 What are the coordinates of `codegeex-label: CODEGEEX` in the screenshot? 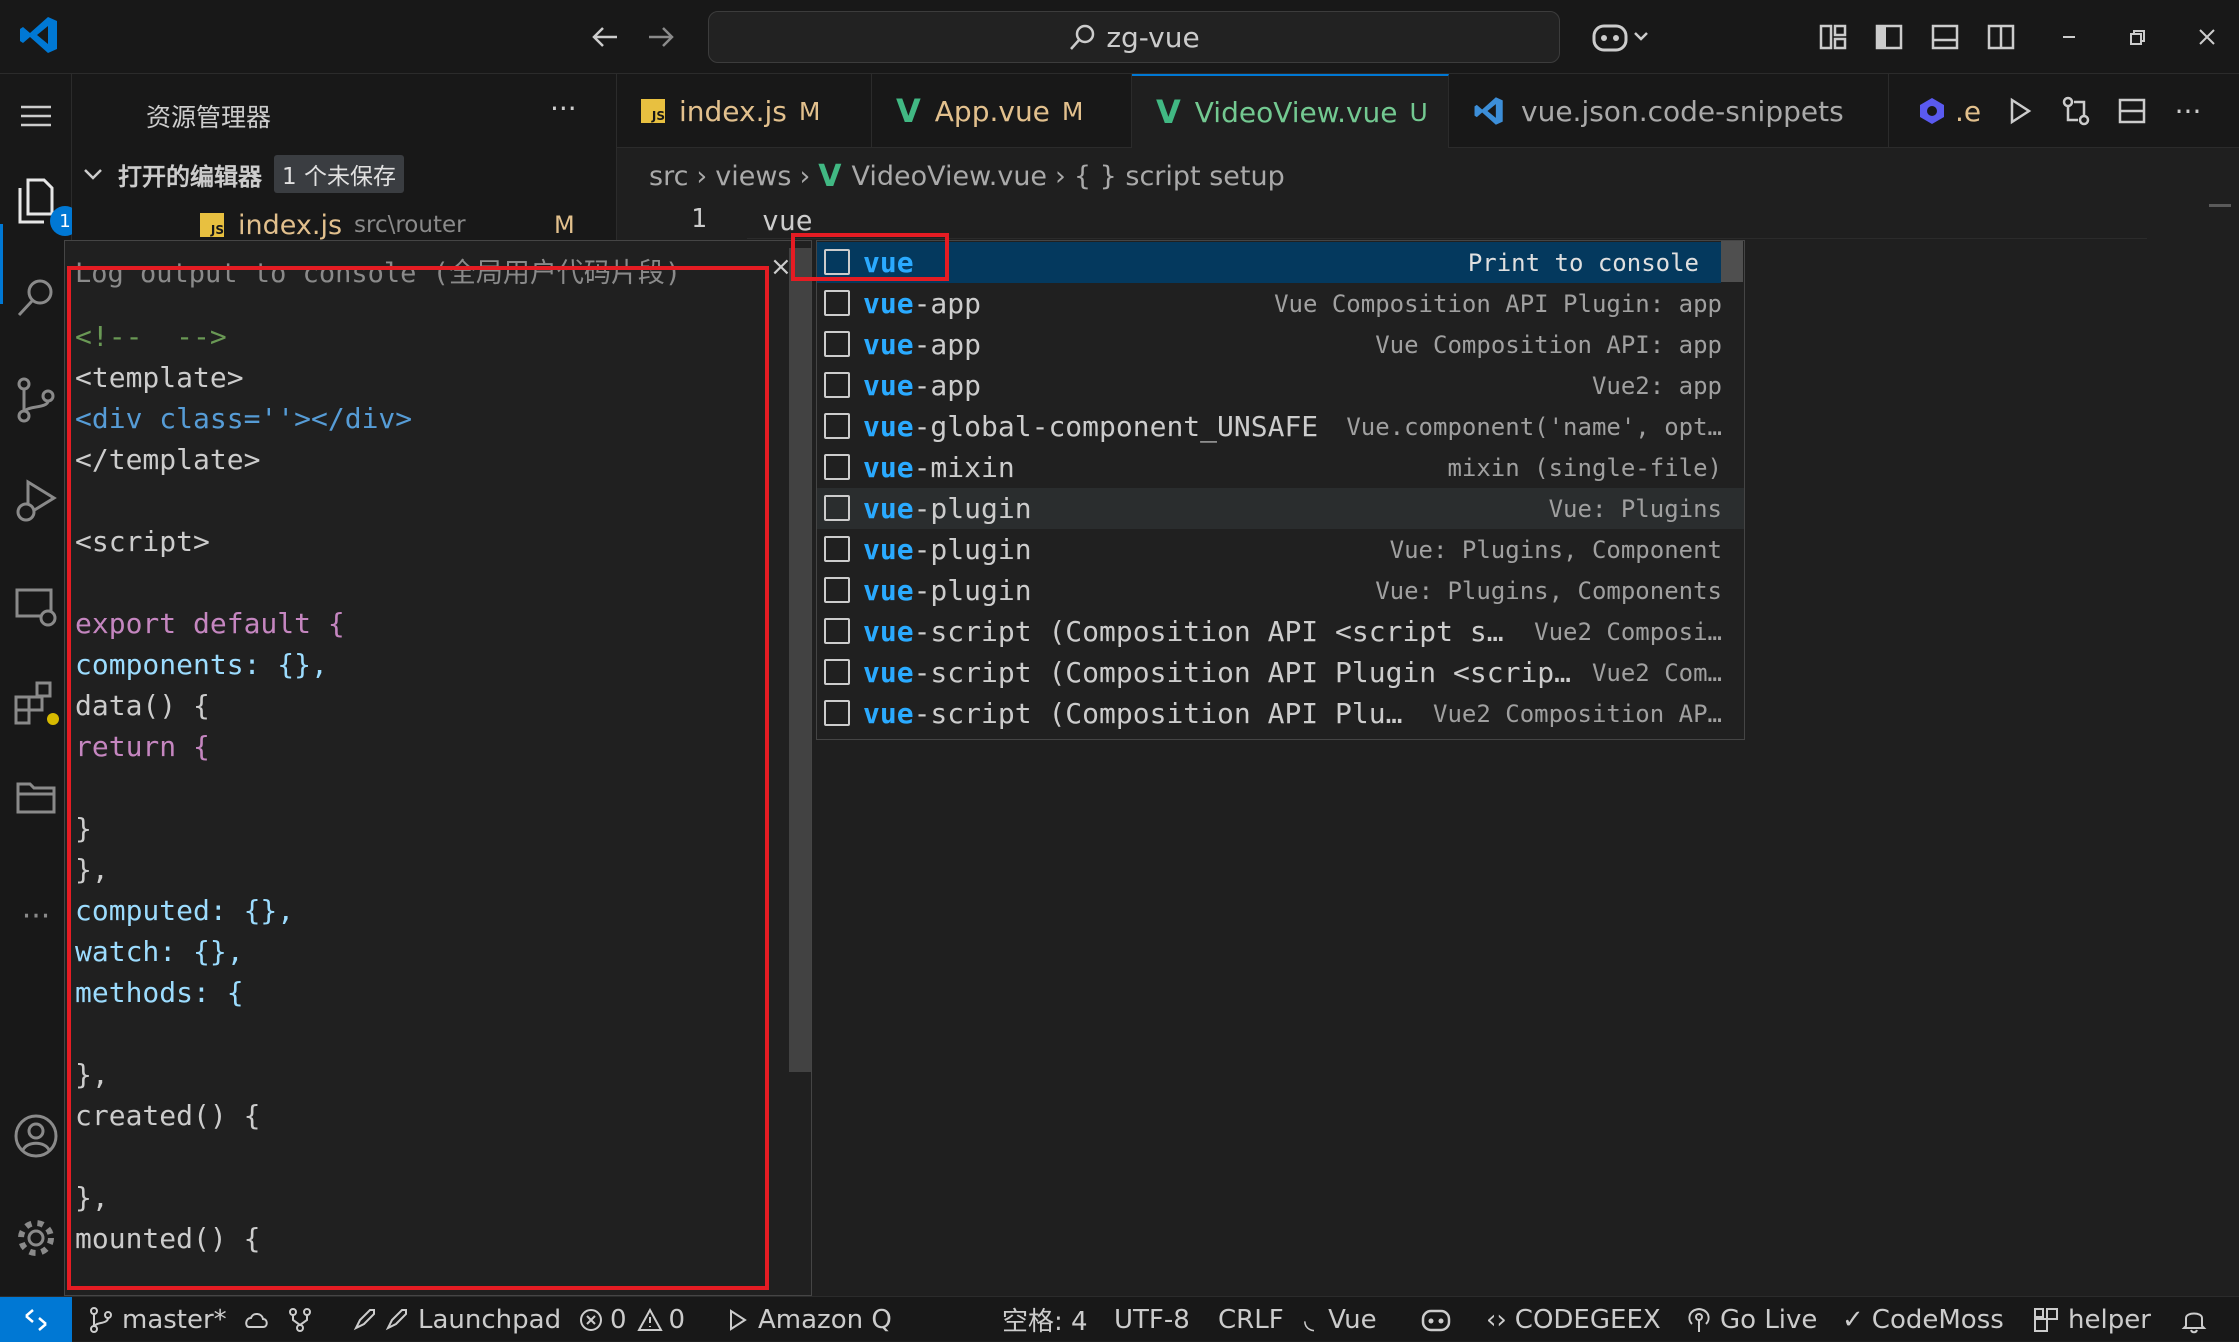 It's located at (1587, 1319).